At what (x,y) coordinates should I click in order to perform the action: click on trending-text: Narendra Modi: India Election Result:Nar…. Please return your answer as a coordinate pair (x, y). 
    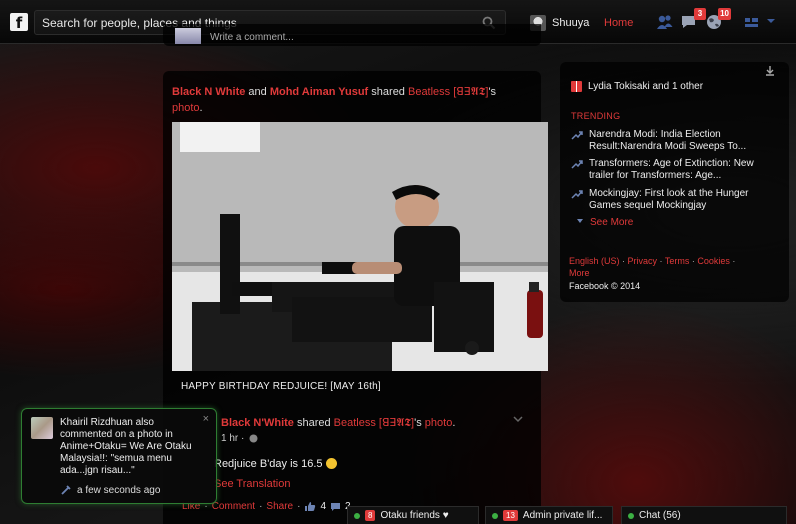
    Looking at the image, I should click on (668, 140).